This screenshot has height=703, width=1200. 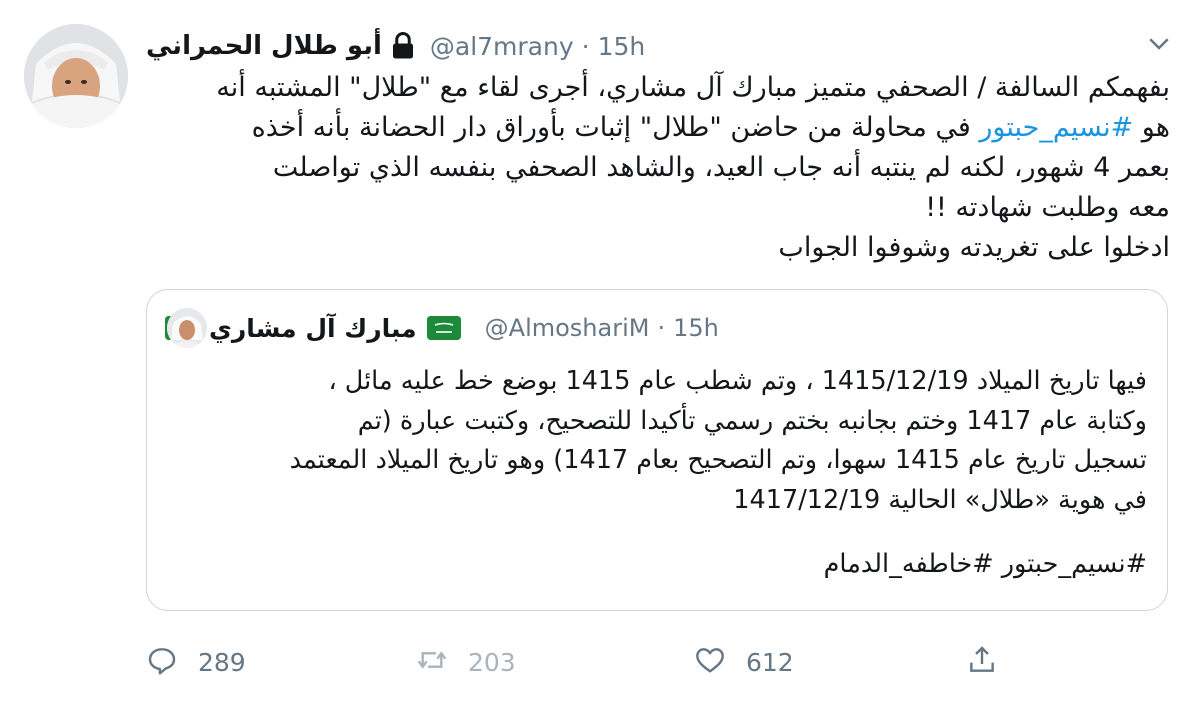 I want to click on tweet-line: ادخلوا على تغريدته وشوفوا الجواب, so click(x=974, y=247).